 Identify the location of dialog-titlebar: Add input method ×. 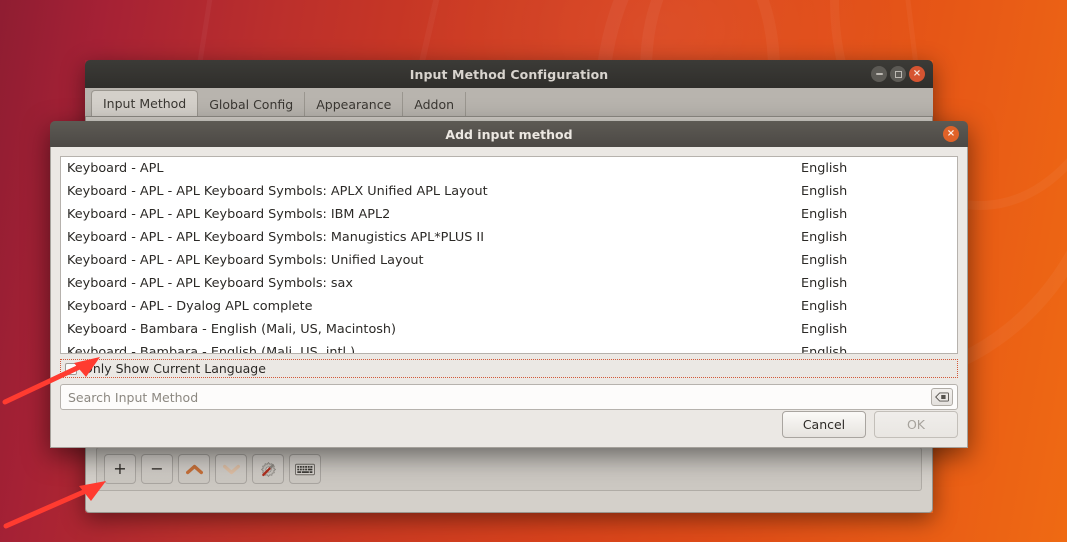
(509, 134).